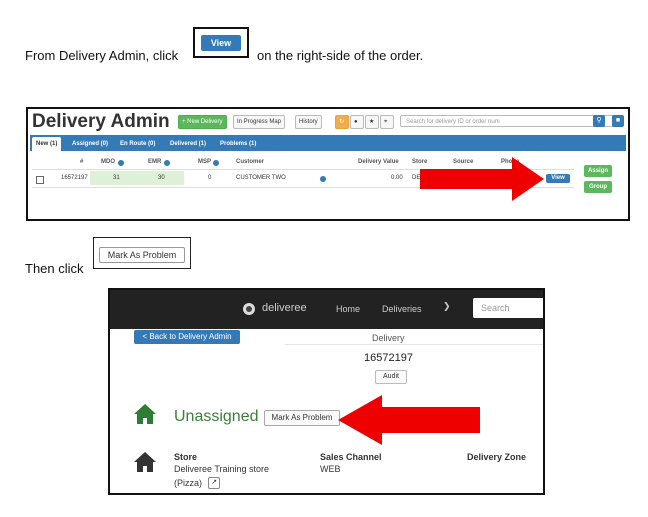  What do you see at coordinates (47, 144) in the screenshot?
I see `tab-new: New (1)` at bounding box center [47, 144].